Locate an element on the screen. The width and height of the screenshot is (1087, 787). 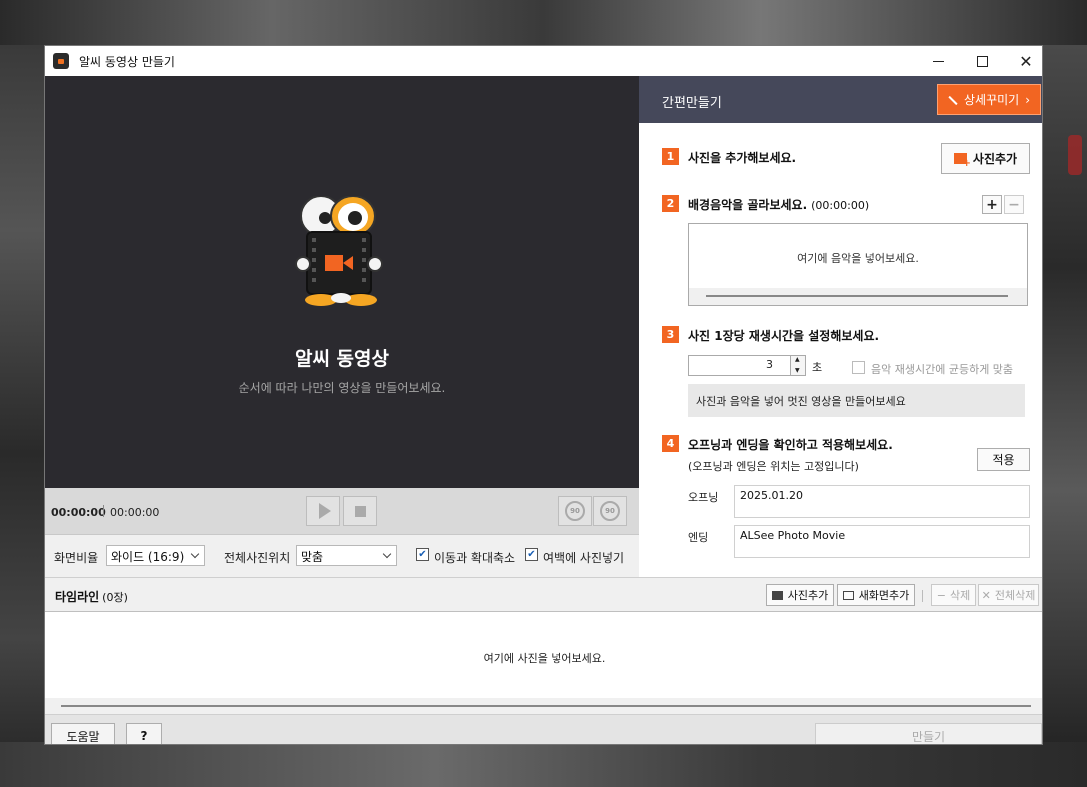
rotate-right-button: 90 is located at coordinates (610, 511).